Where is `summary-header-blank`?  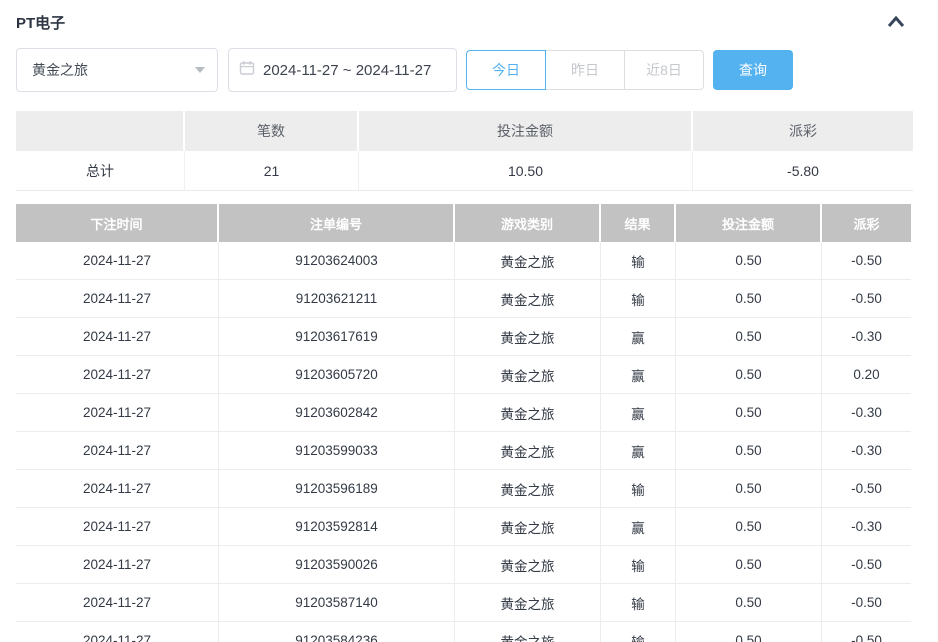
summary-header-blank is located at coordinates (100, 131).